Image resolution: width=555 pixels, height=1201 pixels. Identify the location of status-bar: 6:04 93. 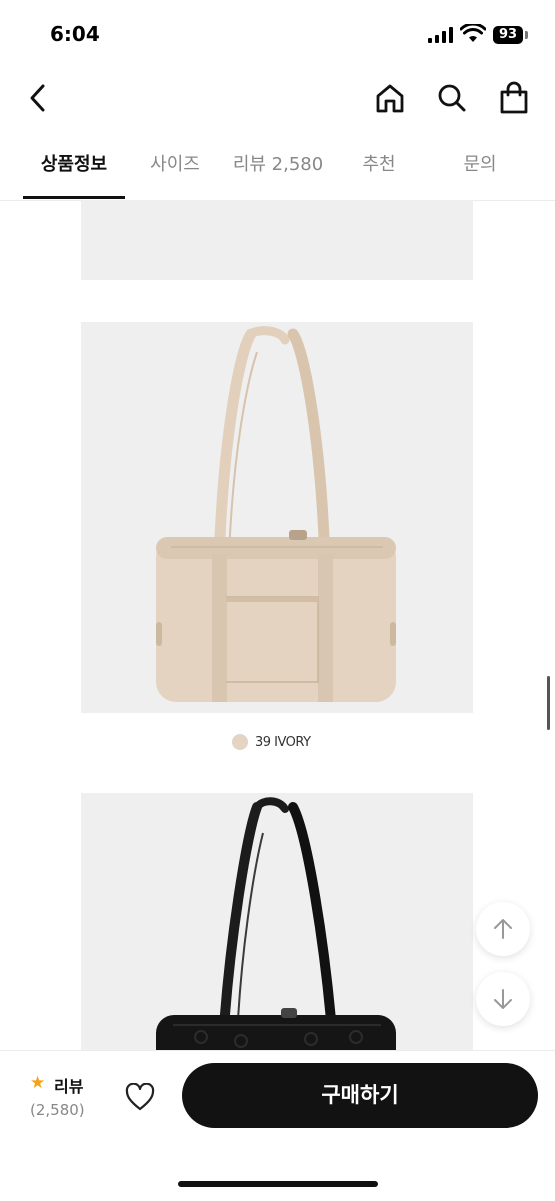
(277, 35).